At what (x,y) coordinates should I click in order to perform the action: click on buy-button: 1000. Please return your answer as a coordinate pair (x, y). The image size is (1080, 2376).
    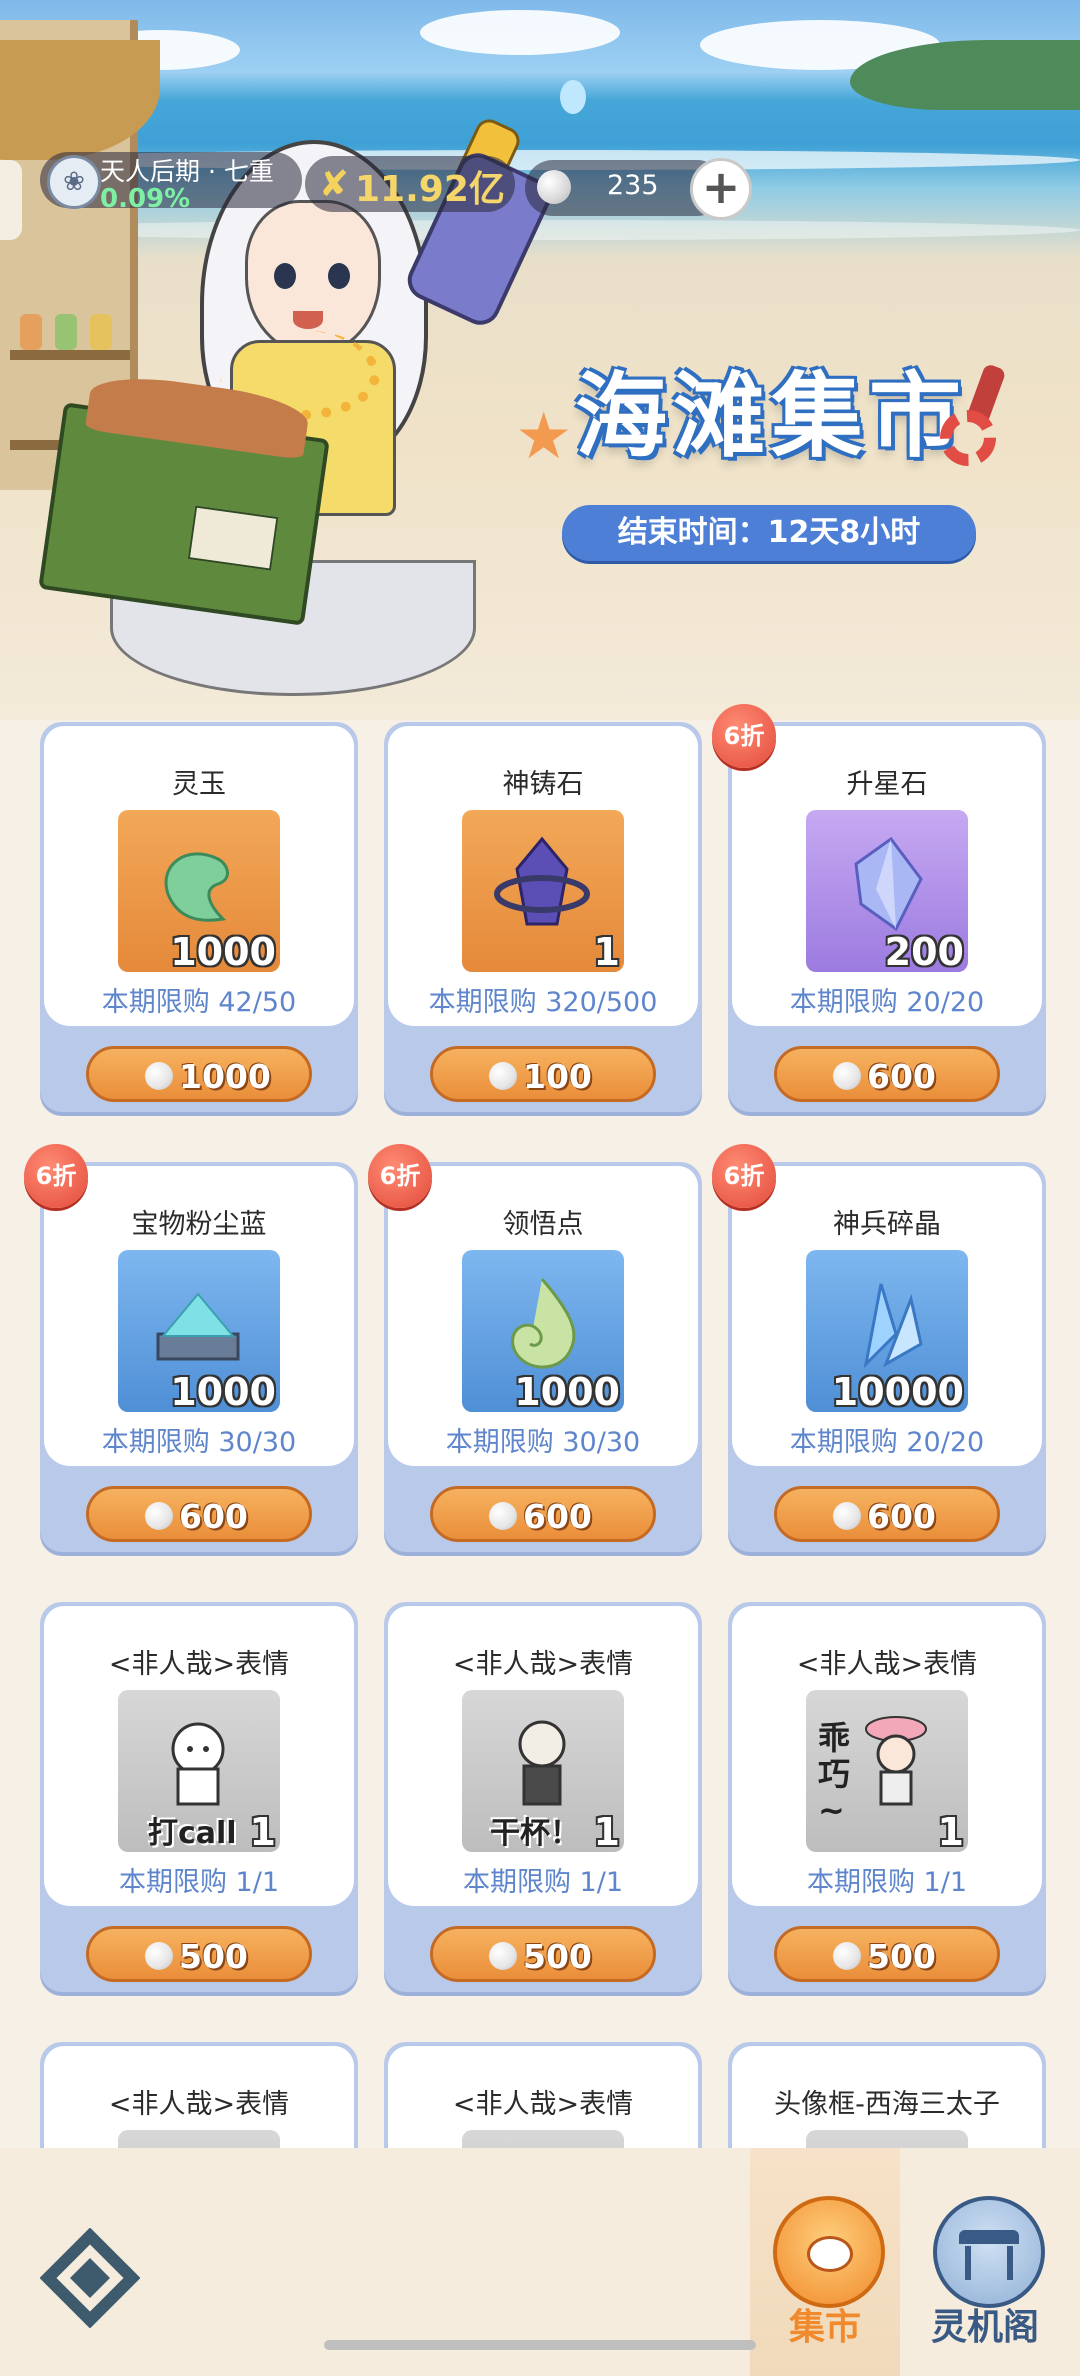
    Looking at the image, I should click on (199, 1074).